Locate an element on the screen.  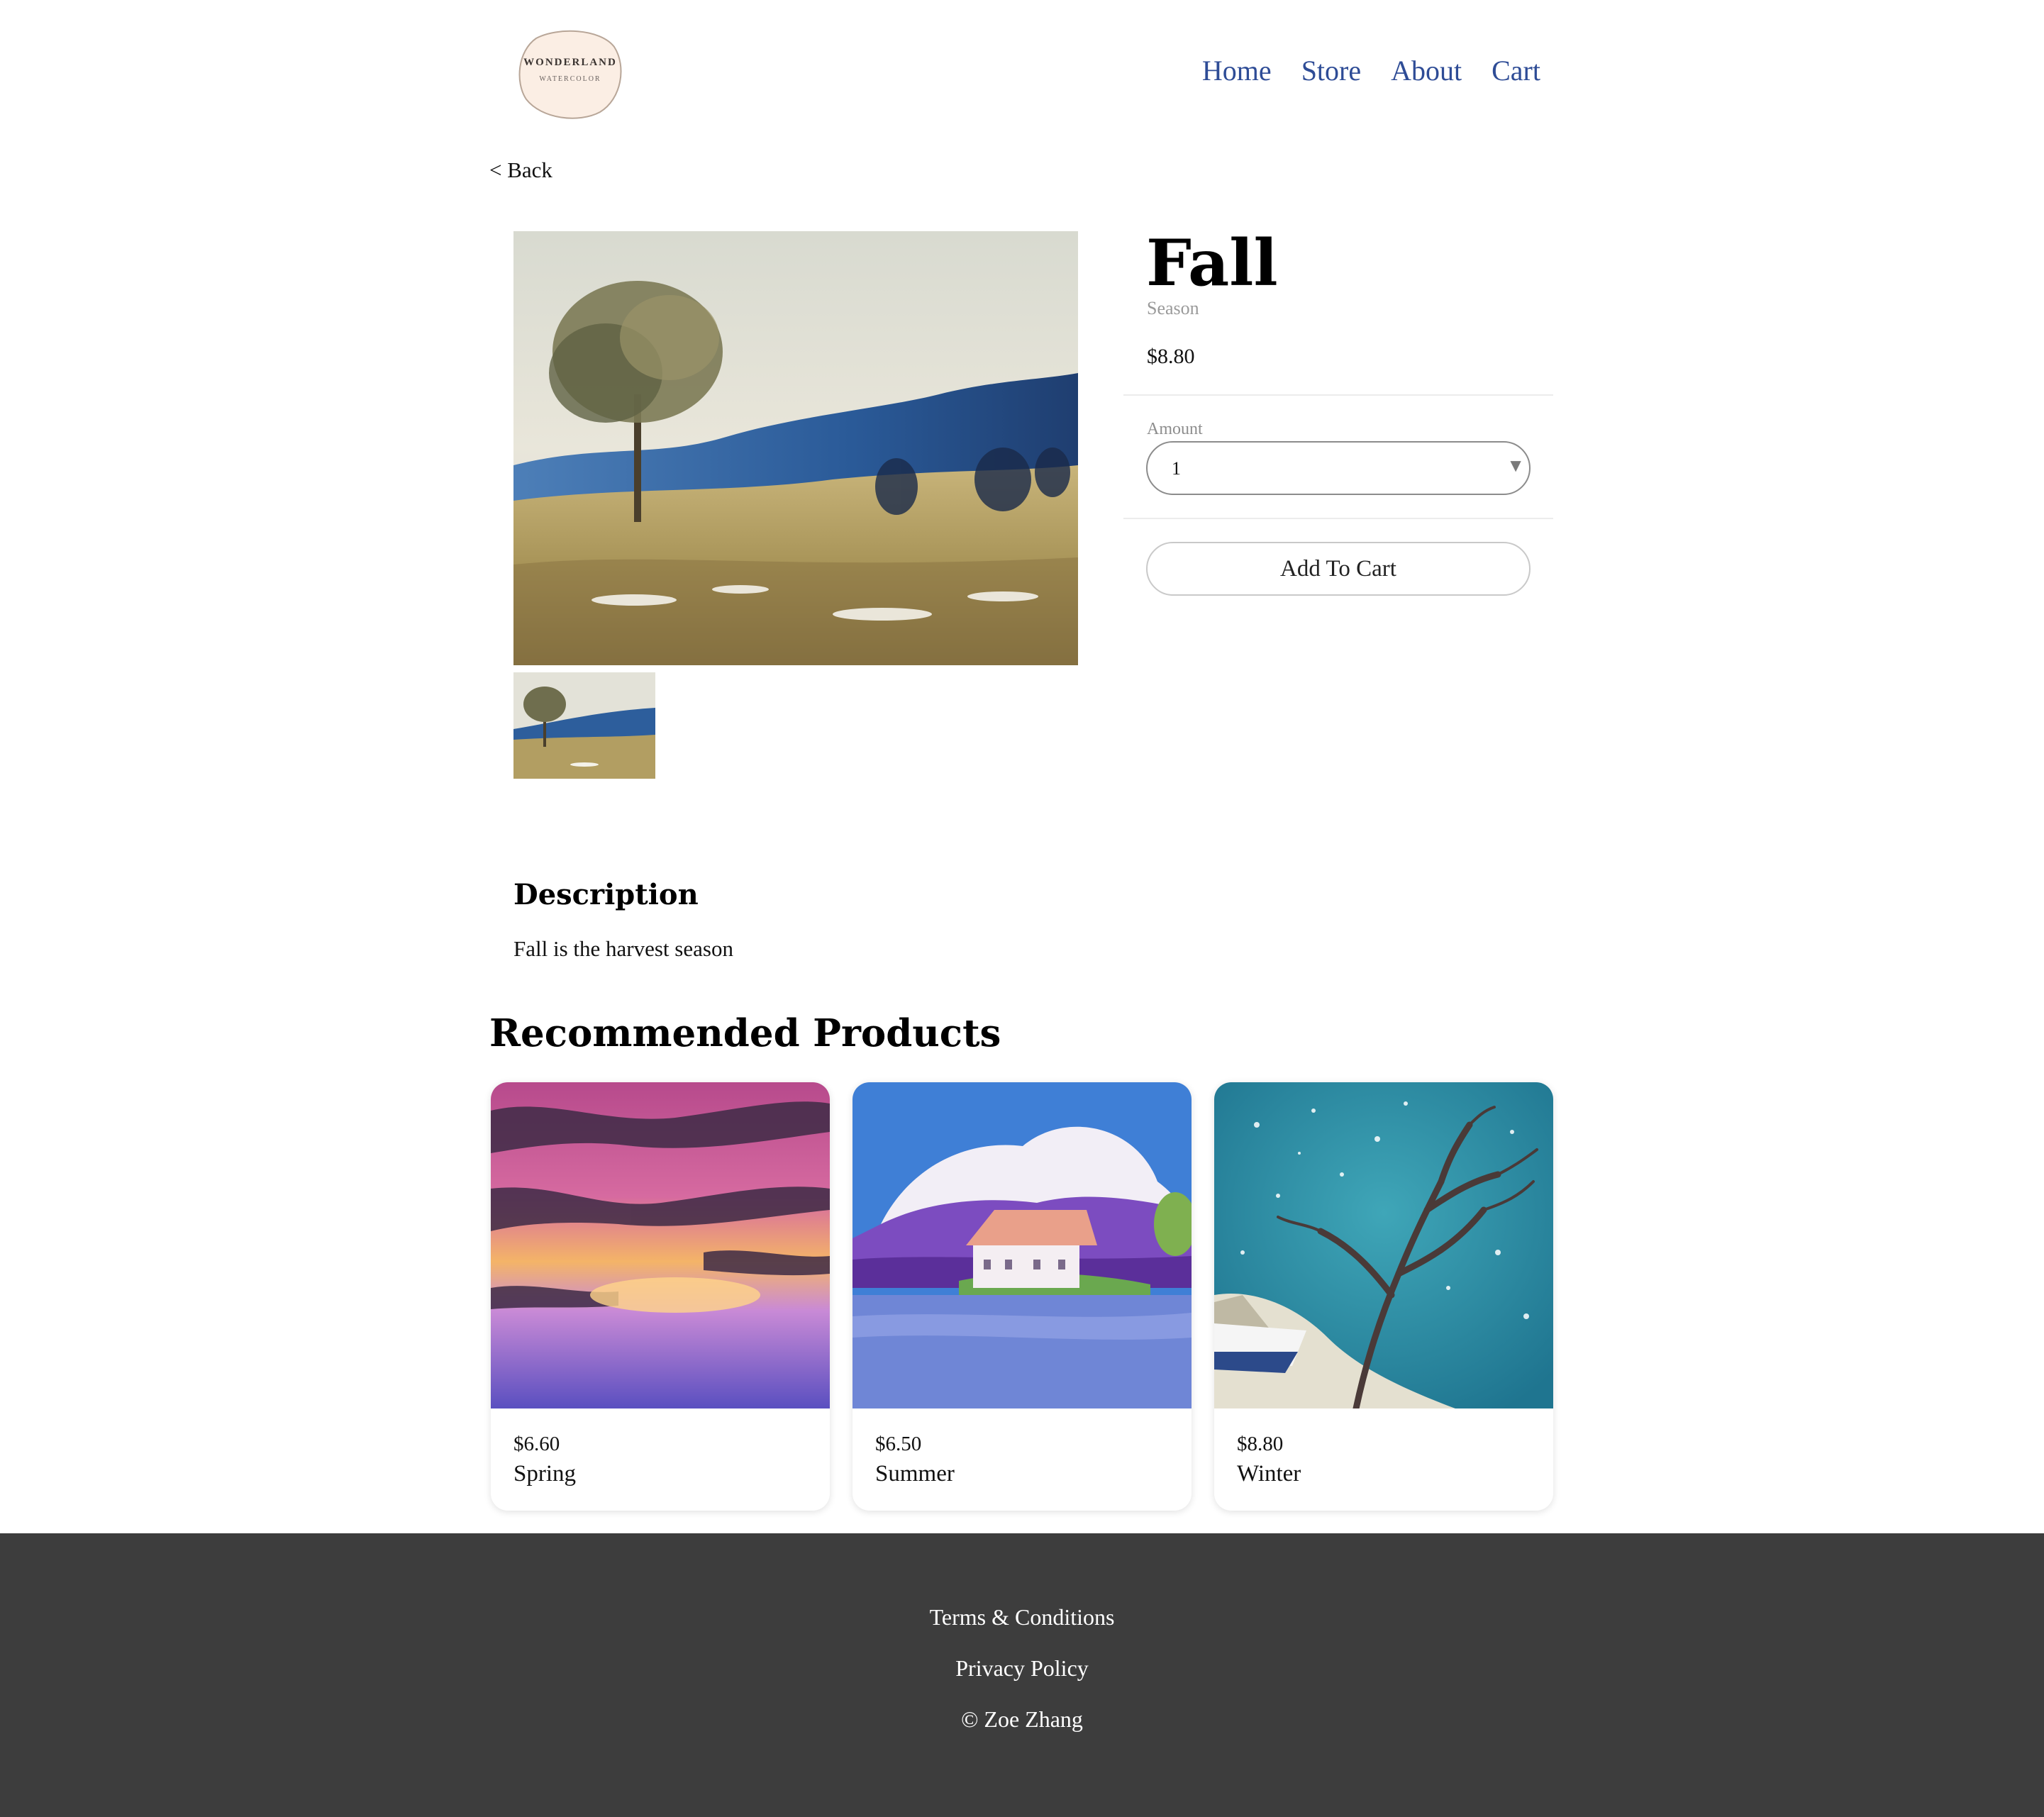
product-category: Season is located at coordinates (1173, 308).